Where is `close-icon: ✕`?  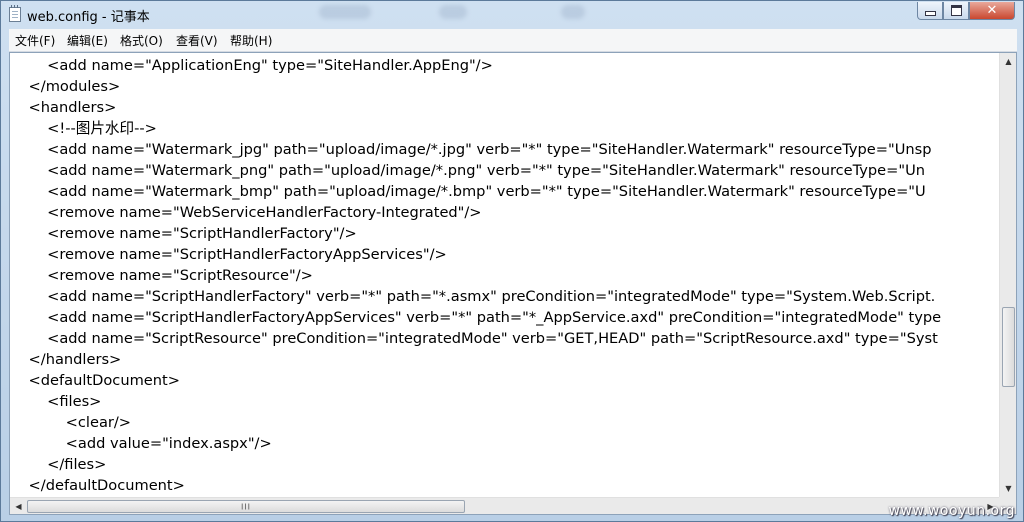 close-icon: ✕ is located at coordinates (992, 10).